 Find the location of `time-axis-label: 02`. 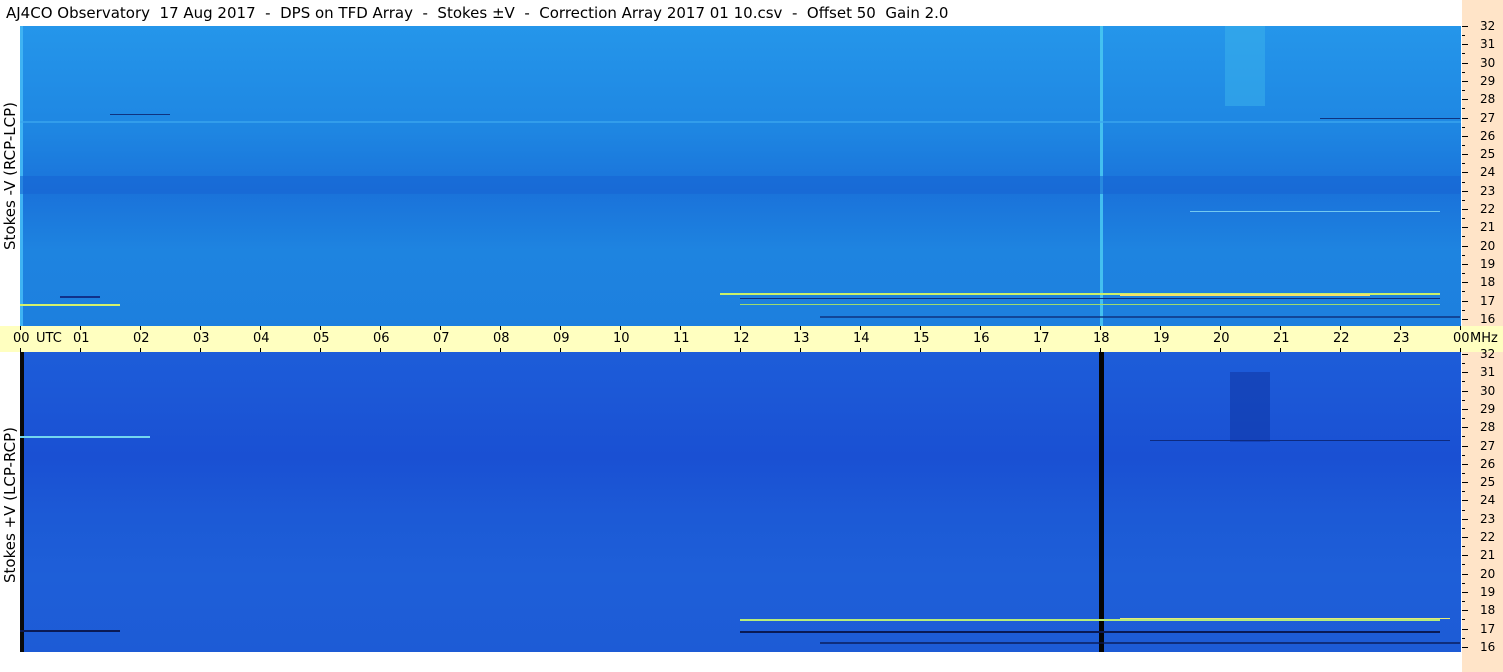

time-axis-label: 02 is located at coordinates (141, 338).